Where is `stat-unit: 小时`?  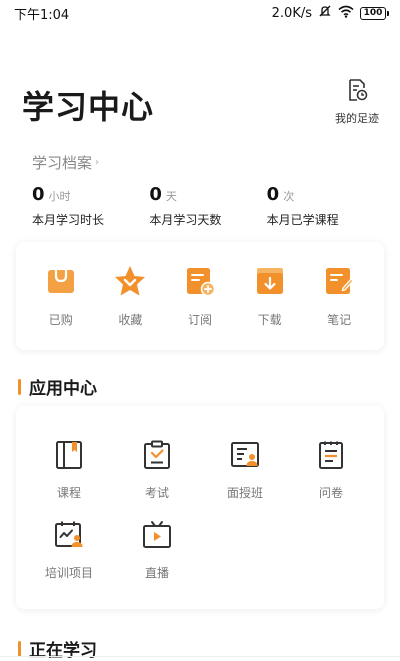
stat-unit: 小时 is located at coordinates (59, 196).